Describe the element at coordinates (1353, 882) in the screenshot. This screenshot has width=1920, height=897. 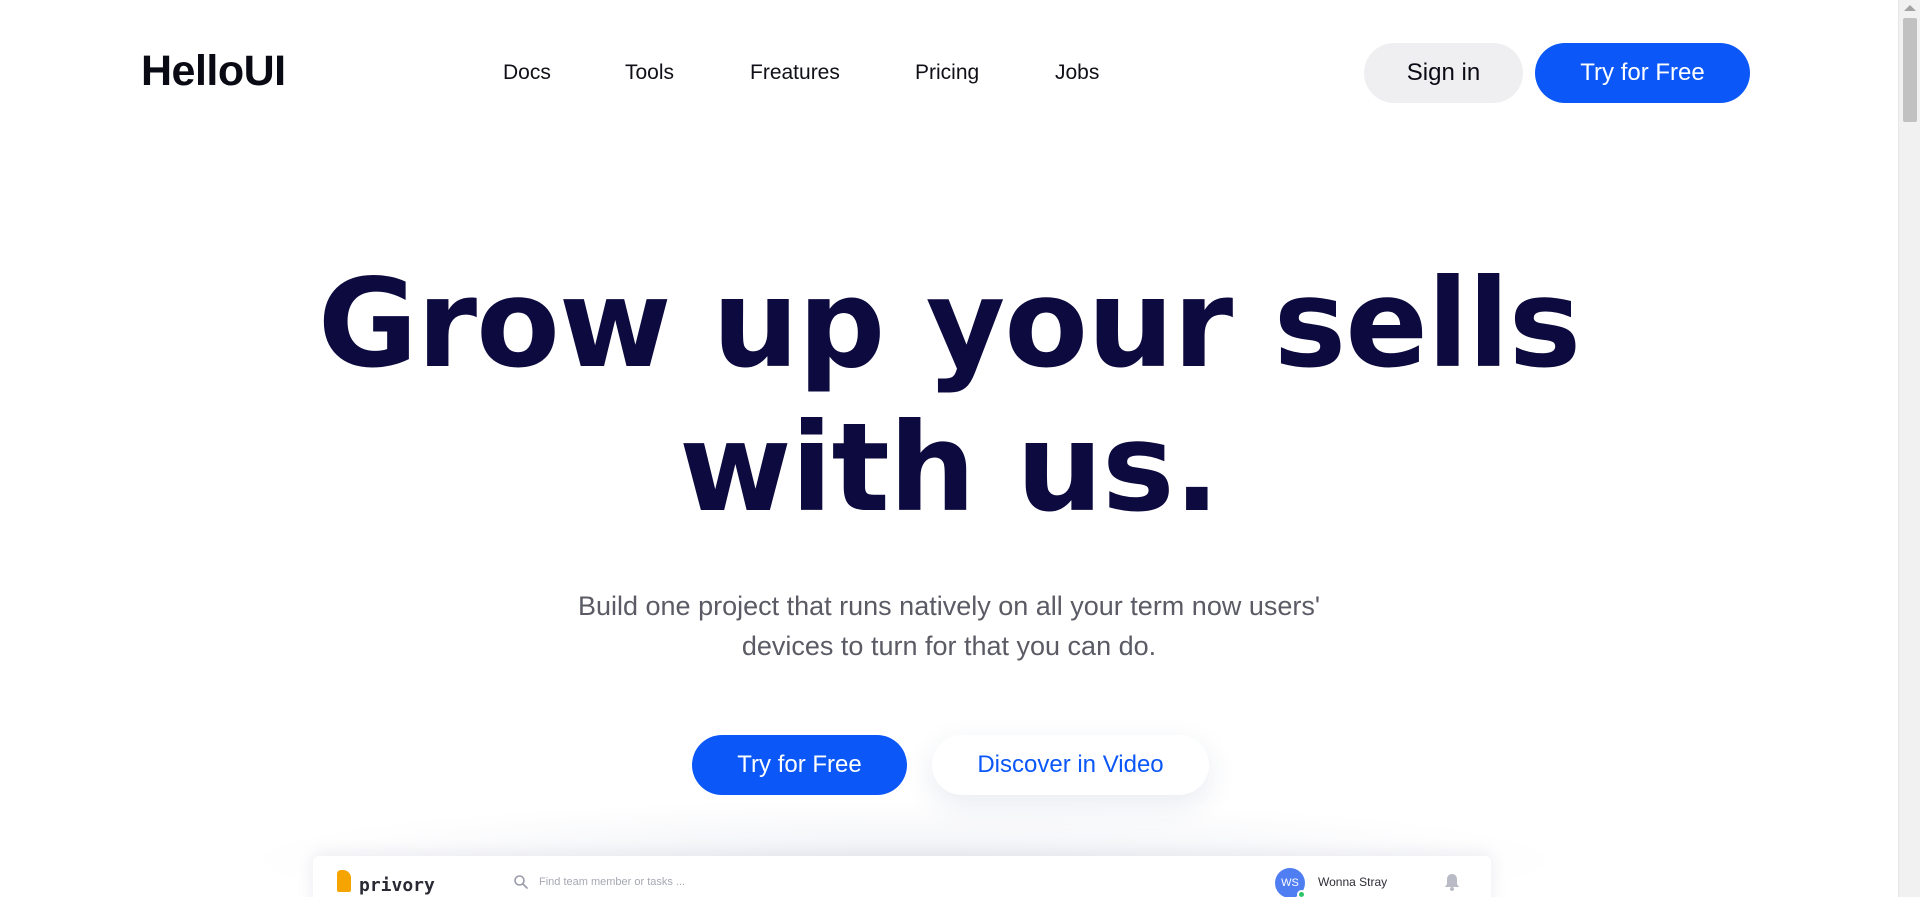
I see `preview-user-name: Wonna Stray` at that location.